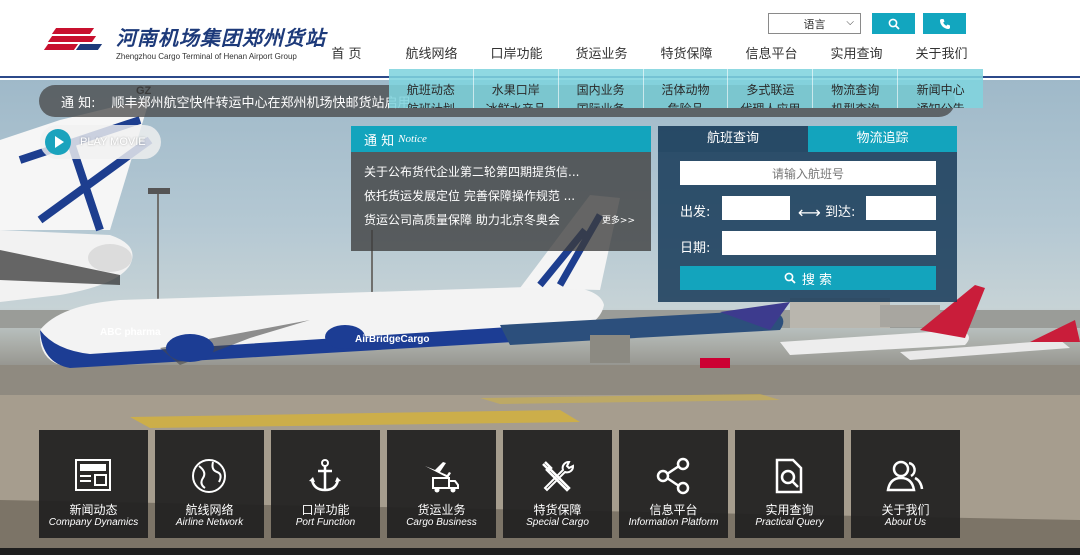 This screenshot has height=555, width=1080. I want to click on notice-panel-title-en: Notice, so click(412, 139).